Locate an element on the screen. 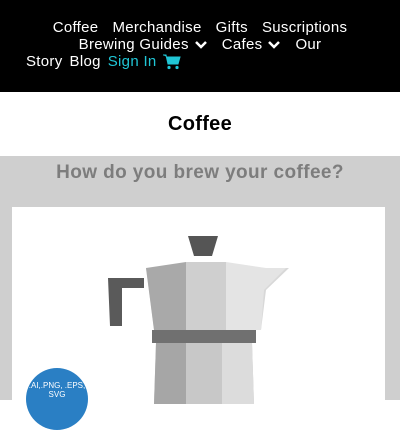 The width and height of the screenshot is (400, 430). nav-item-cafes-label: Cafes is located at coordinates (242, 44).